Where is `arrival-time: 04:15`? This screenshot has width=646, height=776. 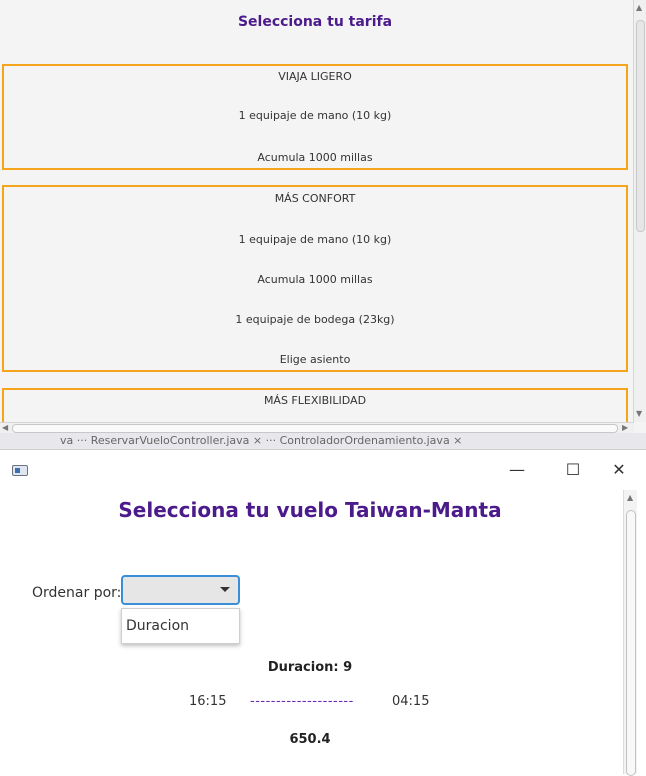
arrival-time: 04:15 is located at coordinates (411, 701).